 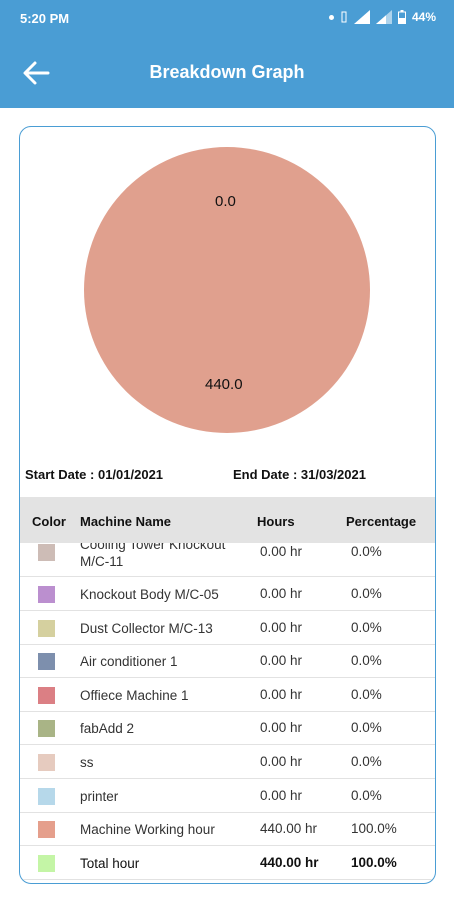 I want to click on battery-percent: 44%, so click(x=423, y=17).